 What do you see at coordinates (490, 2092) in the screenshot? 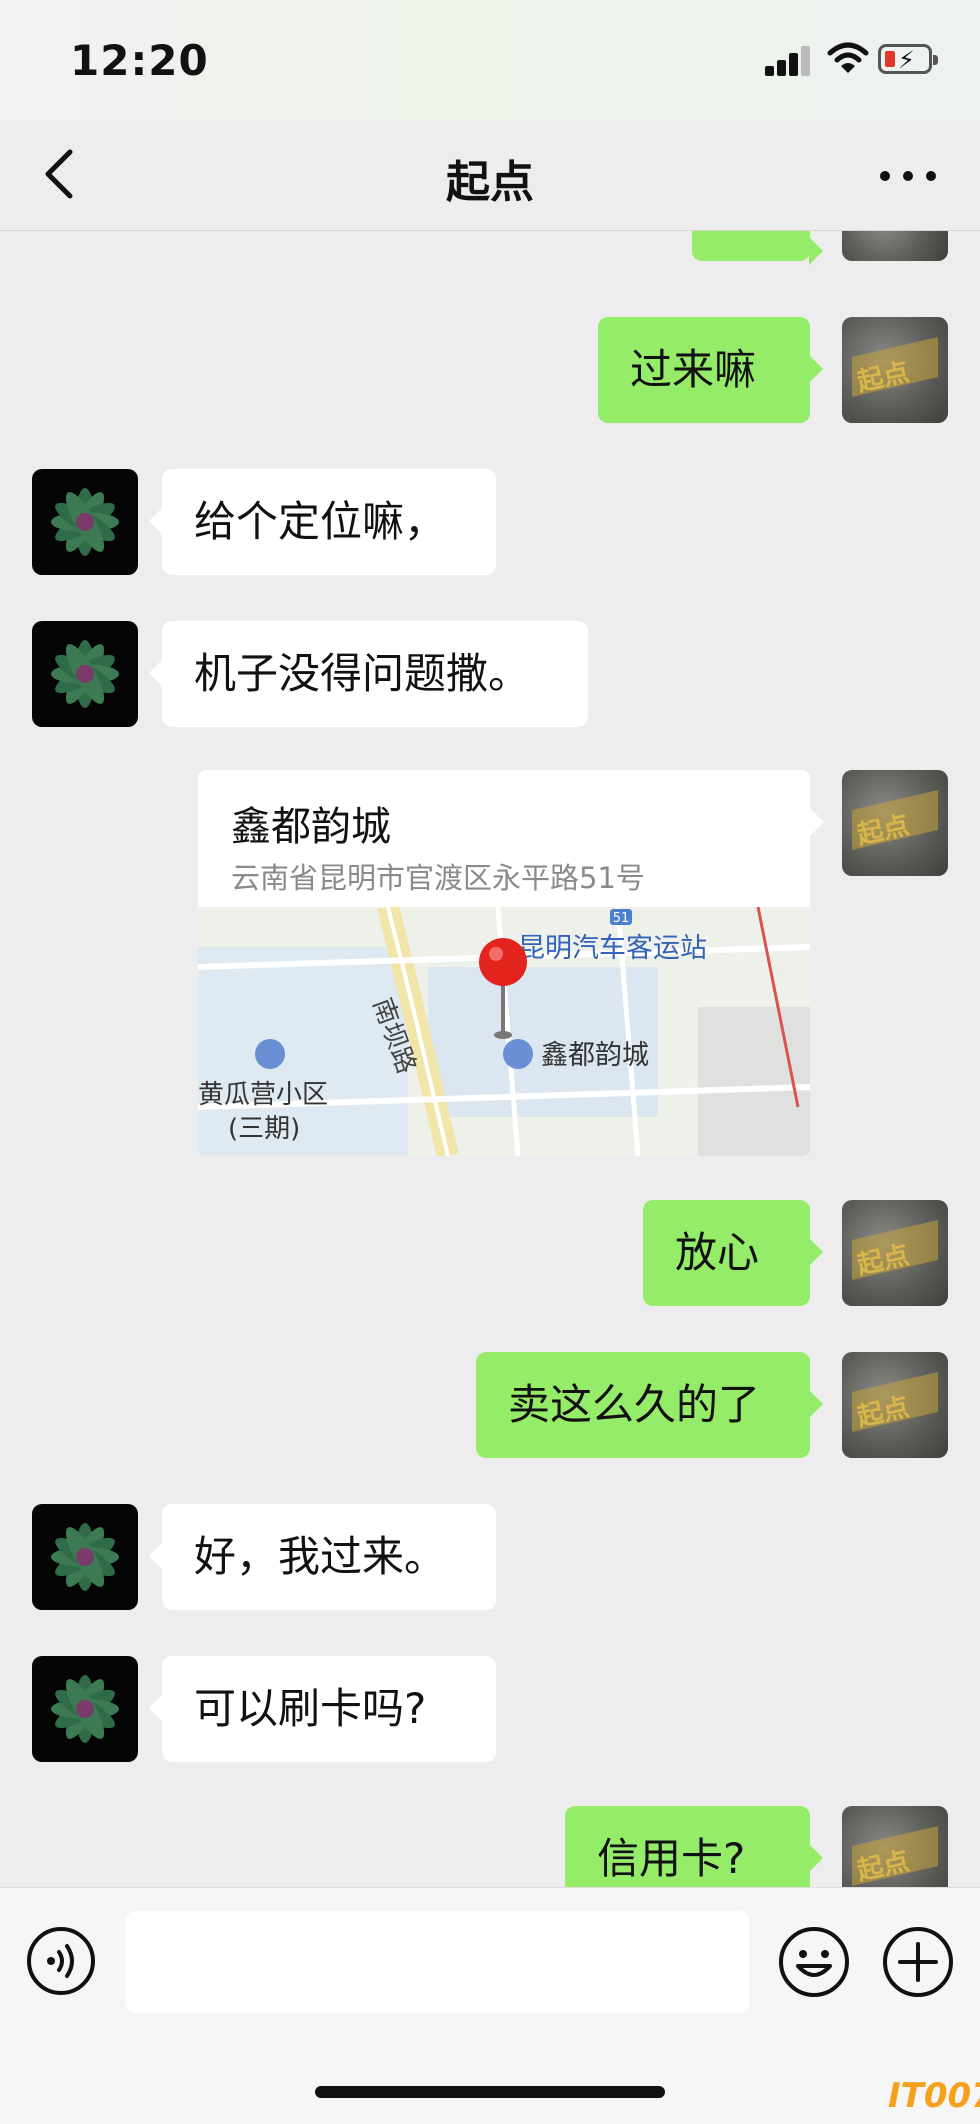
I see `home-indicator` at bounding box center [490, 2092].